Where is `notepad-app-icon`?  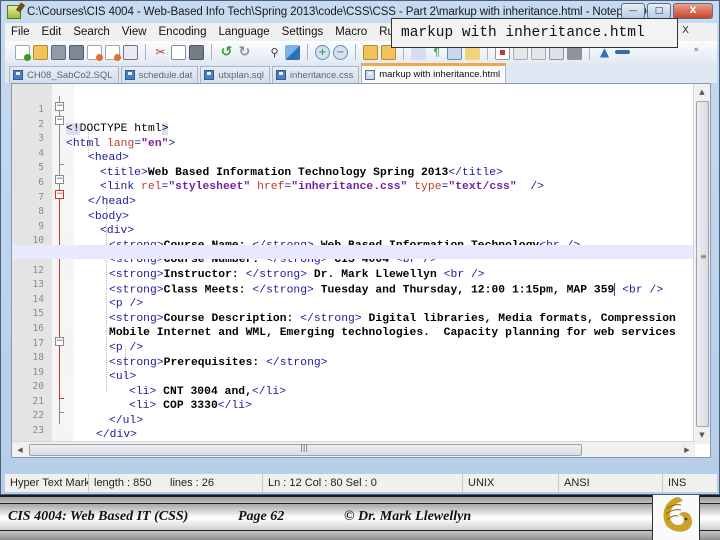 notepad-app-icon is located at coordinates (14, 12).